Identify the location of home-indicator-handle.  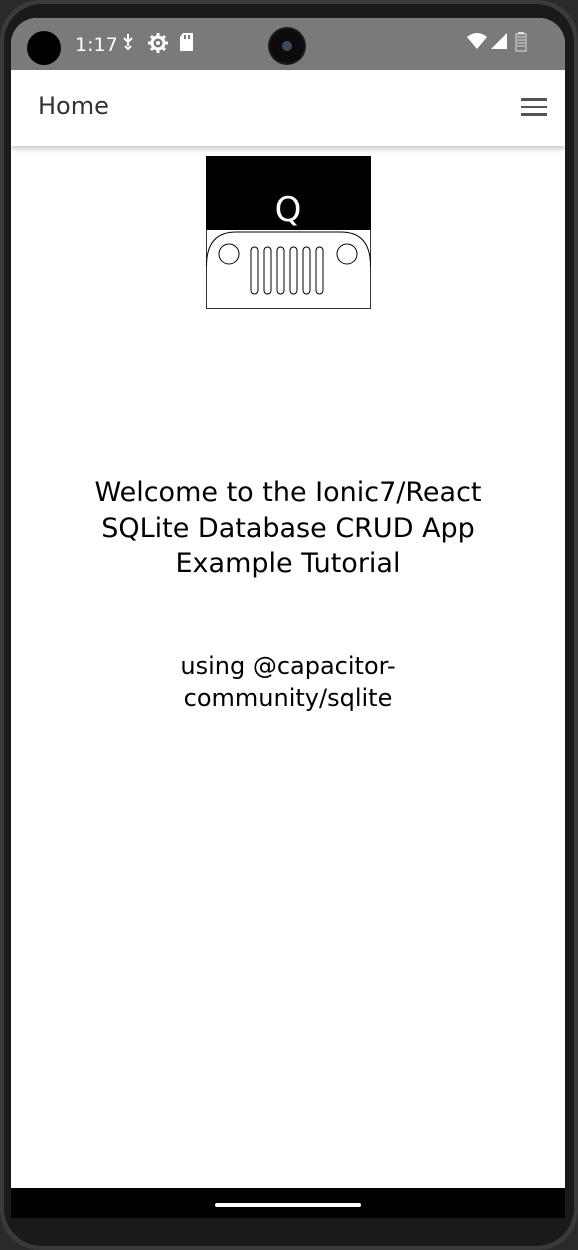
(288, 1205).